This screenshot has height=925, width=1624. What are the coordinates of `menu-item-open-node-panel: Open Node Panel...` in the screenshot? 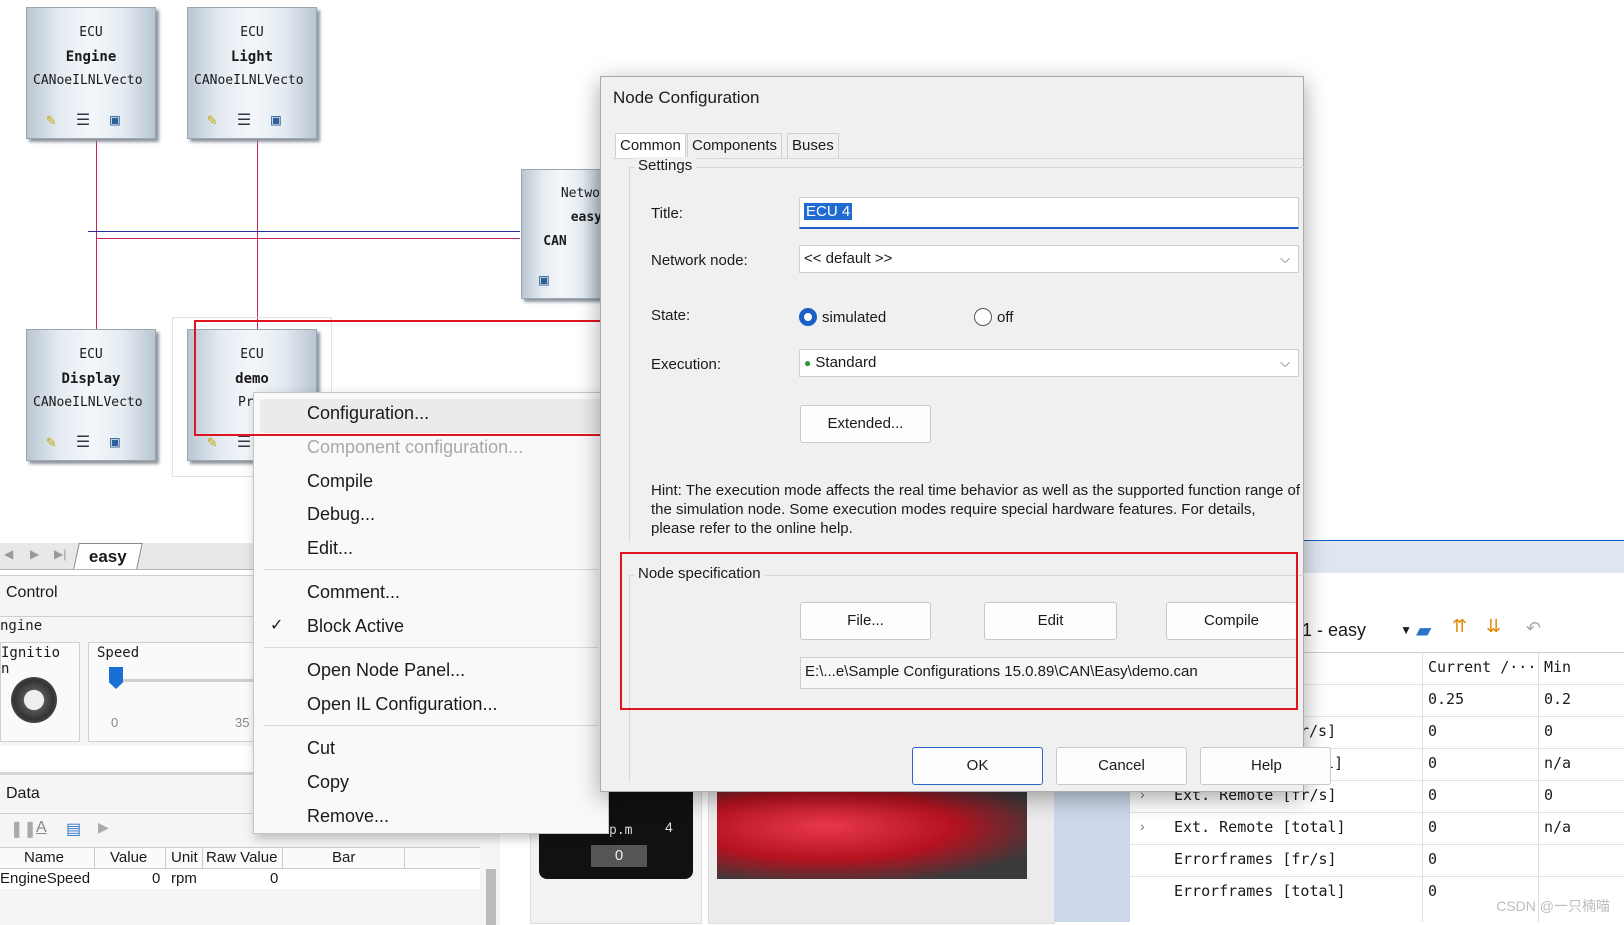 It's located at (386, 670).